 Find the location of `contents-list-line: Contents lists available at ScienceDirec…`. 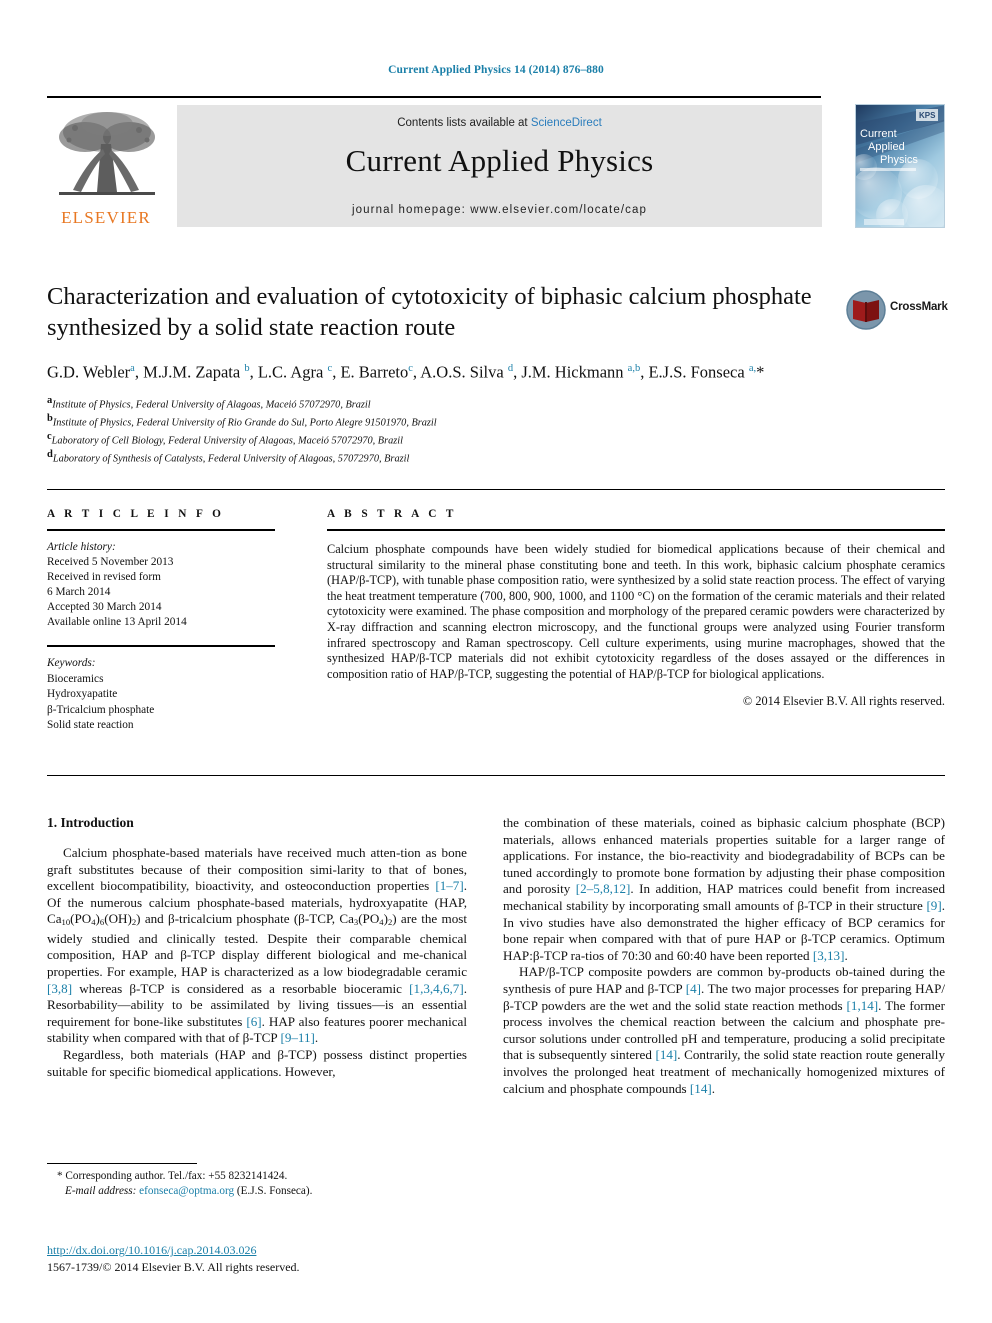

contents-list-line: Contents lists available at ScienceDirec… is located at coordinates (499, 123).